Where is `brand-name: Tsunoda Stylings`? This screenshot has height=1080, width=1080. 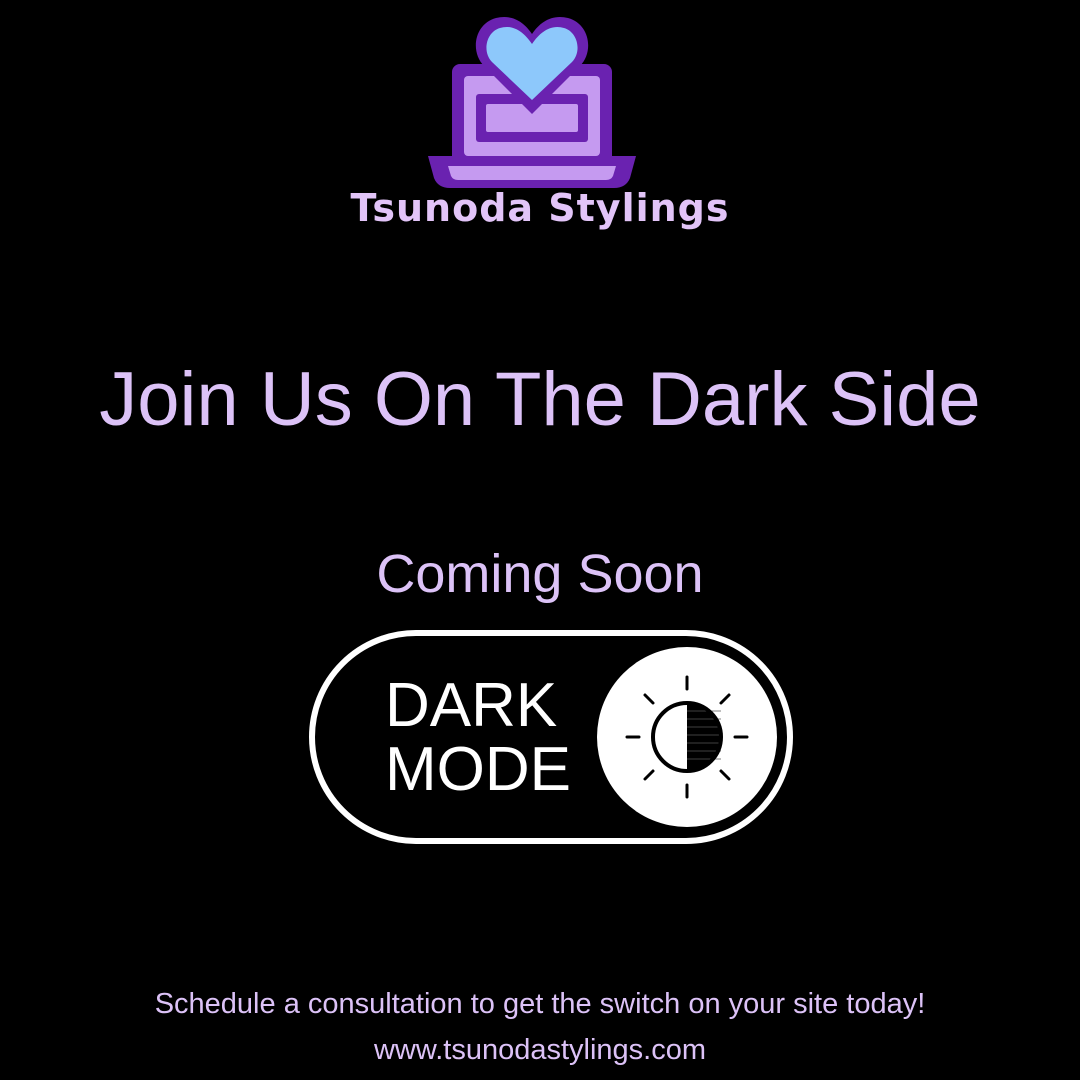
brand-name: Tsunoda Stylings is located at coordinates (540, 208).